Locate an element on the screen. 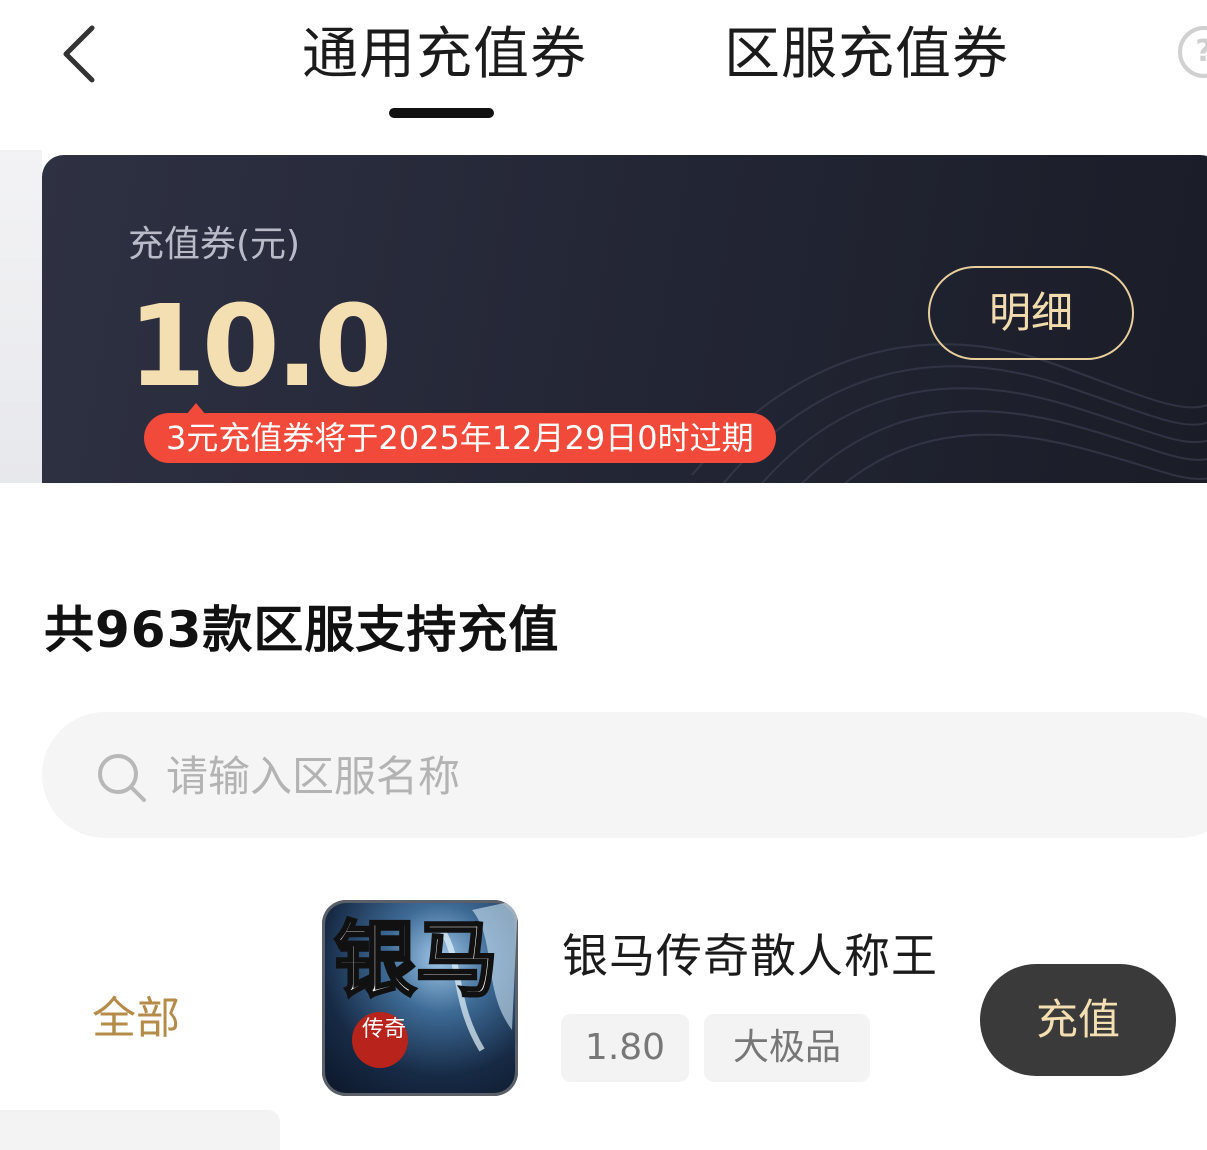  game-logo-text-main-1: 银马 is located at coordinates (416, 960).